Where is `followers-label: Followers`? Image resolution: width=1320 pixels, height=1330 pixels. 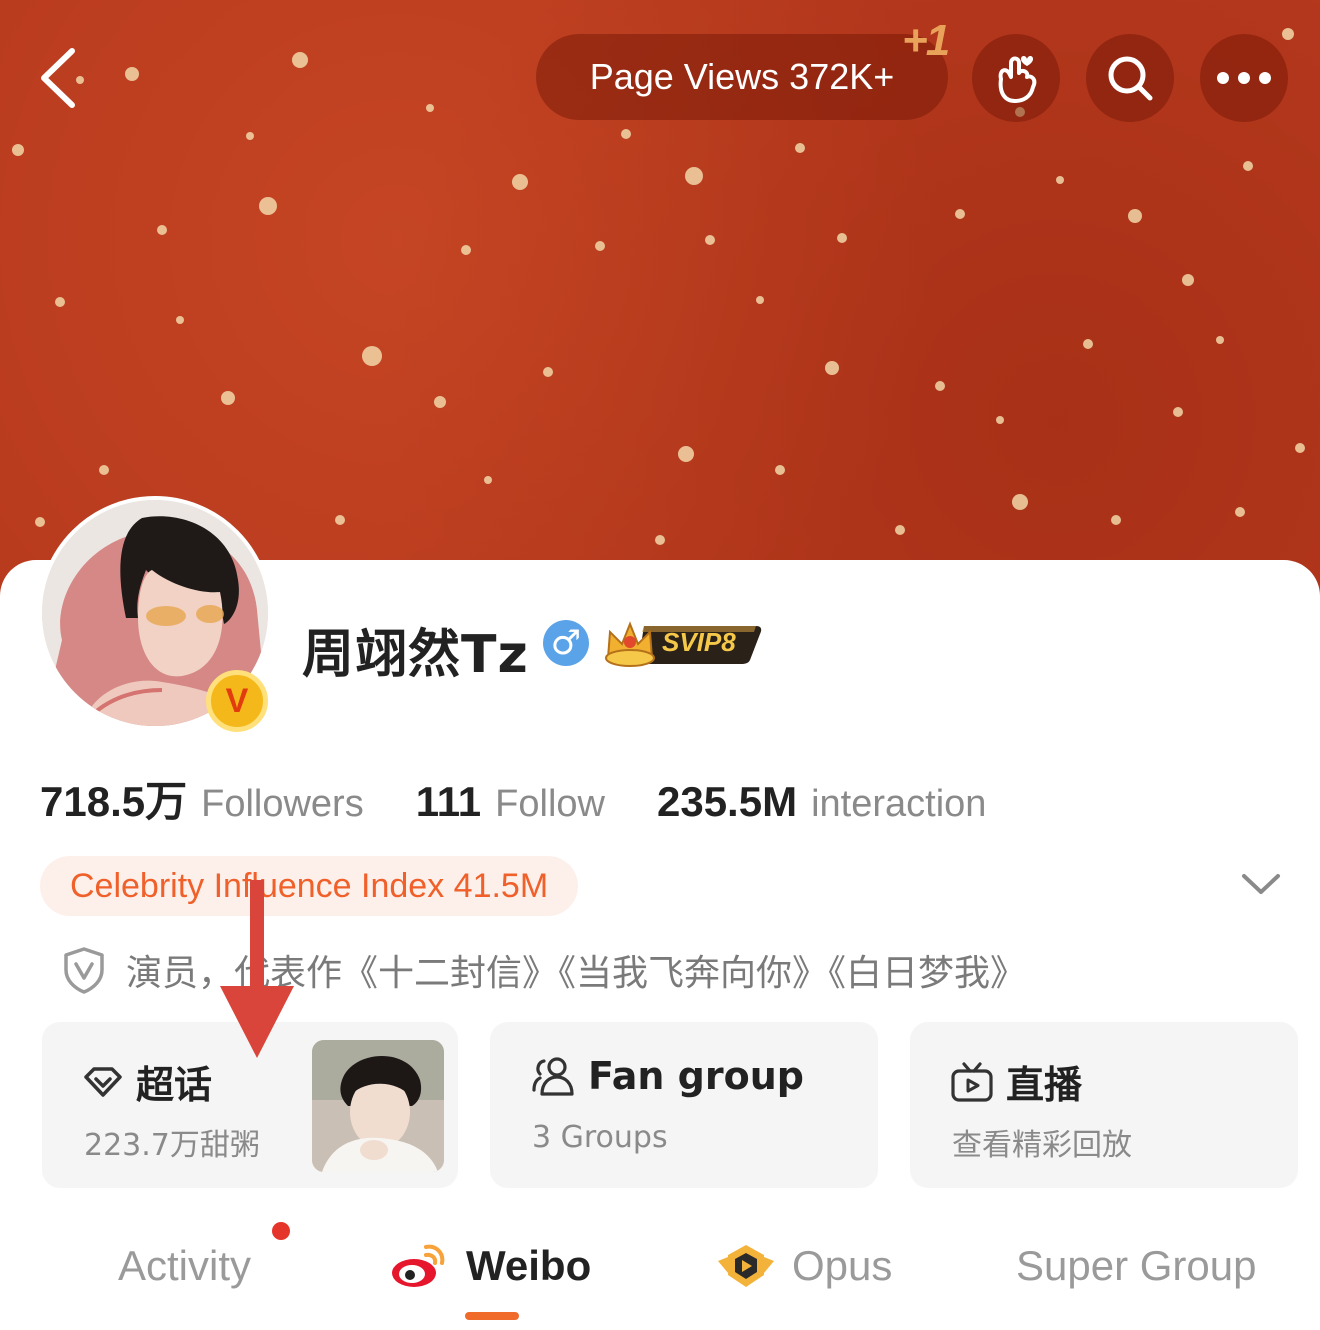
followers-label: Followers is located at coordinates (282, 804).